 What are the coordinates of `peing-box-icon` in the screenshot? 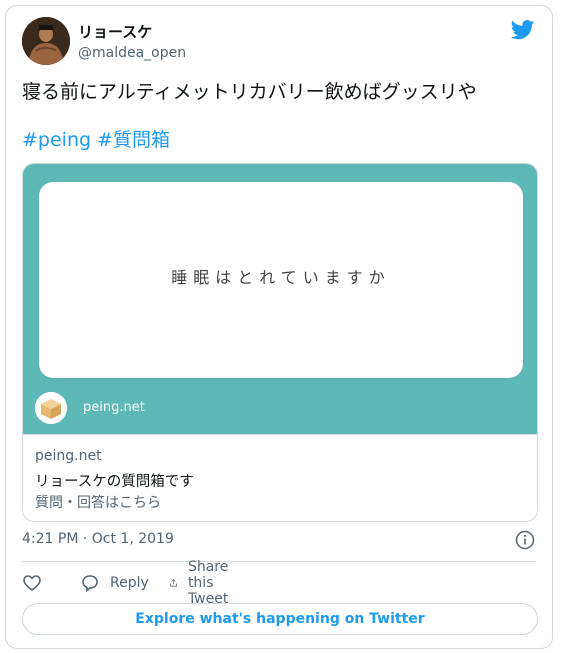 It's located at (51, 408).